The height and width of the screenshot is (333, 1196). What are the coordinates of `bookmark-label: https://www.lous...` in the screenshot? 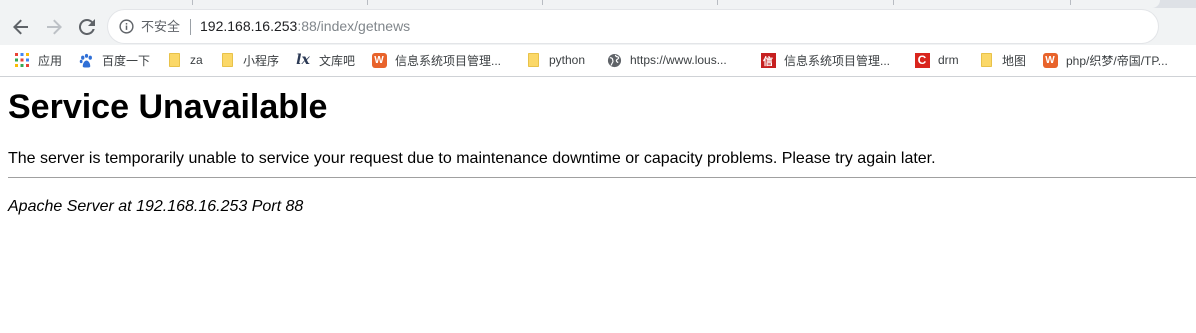 It's located at (678, 60).